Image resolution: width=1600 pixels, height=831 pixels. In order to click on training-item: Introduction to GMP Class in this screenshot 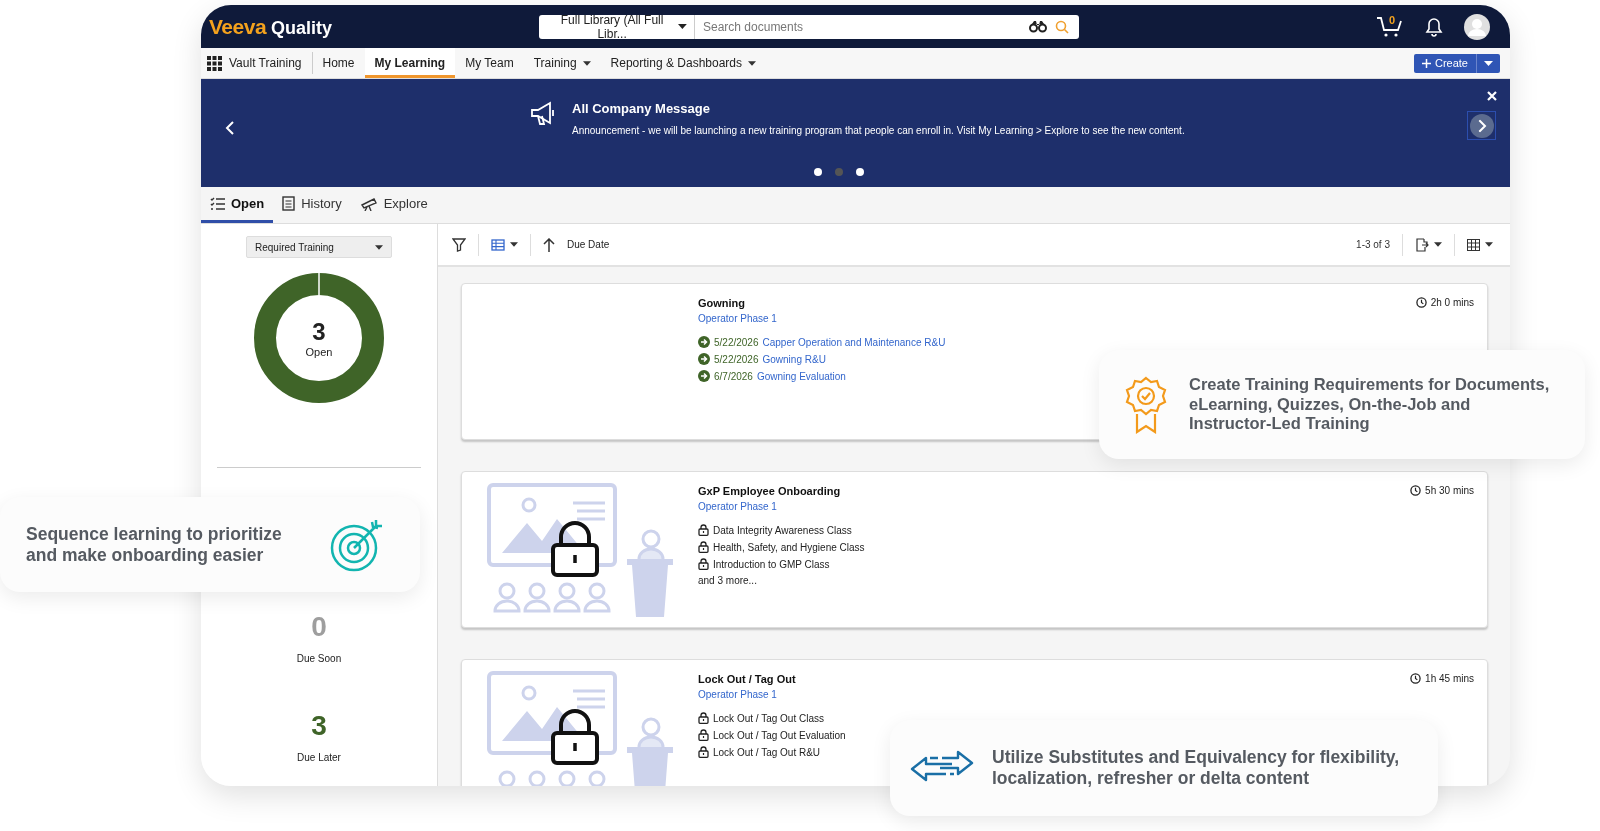, I will do `click(771, 564)`.